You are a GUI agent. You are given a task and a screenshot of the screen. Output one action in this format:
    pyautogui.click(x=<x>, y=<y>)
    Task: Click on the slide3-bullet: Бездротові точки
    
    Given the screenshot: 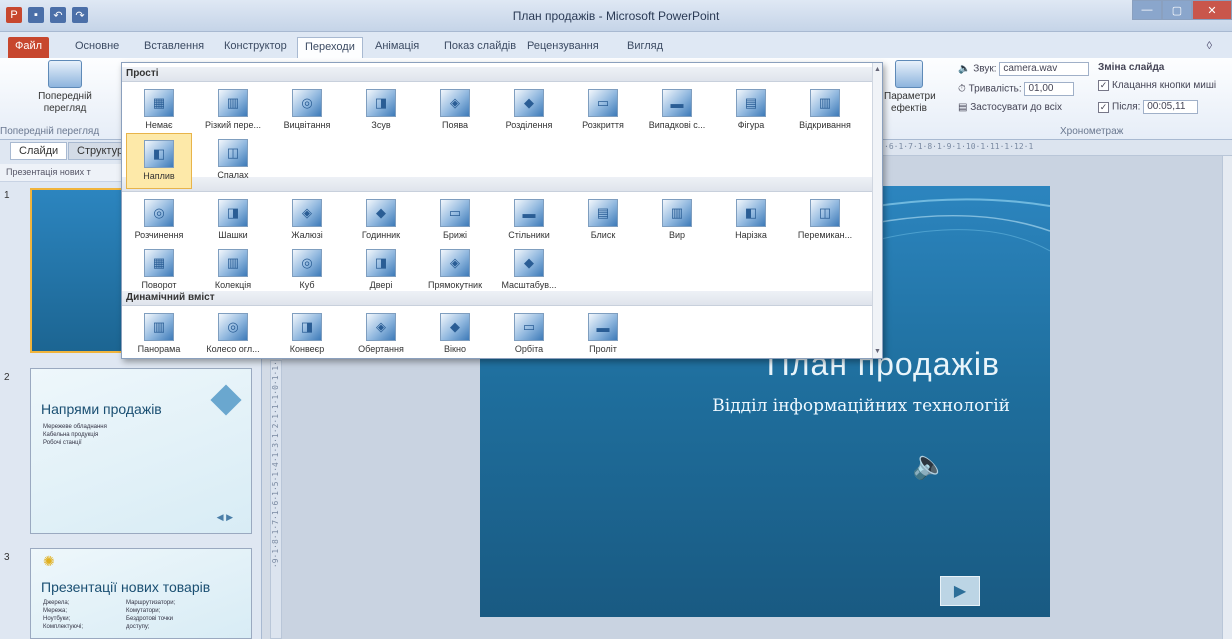 What is the action you would take?
    pyautogui.click(x=149, y=619)
    